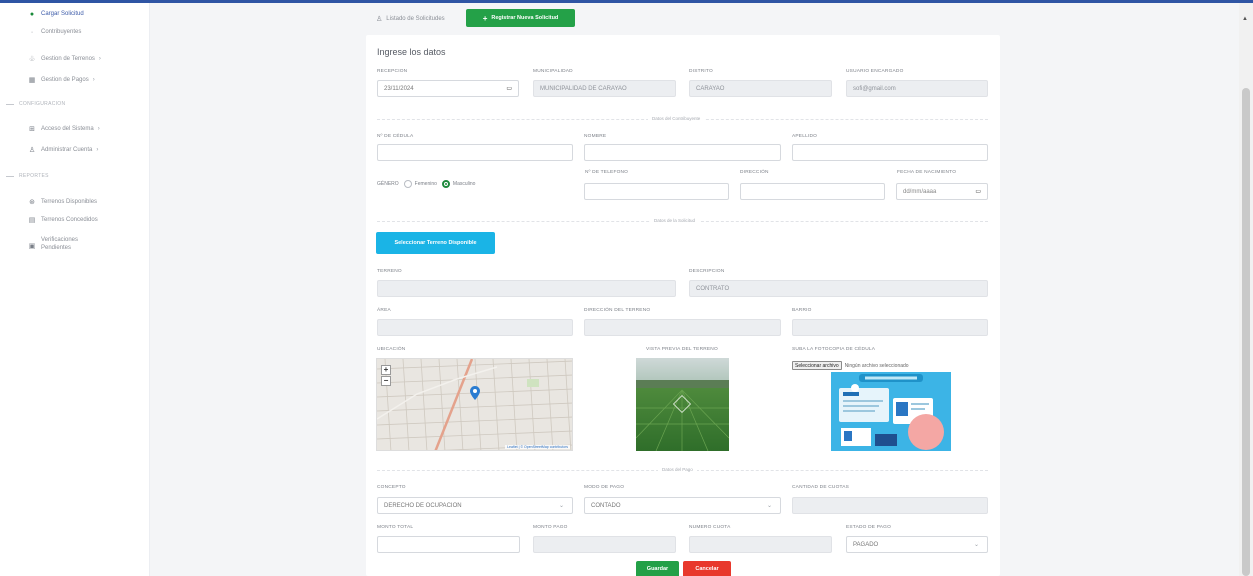 The image size is (1253, 576). What do you see at coordinates (69, 202) in the screenshot?
I see `sidebar-item-label: Terrenos Disponibles` at bounding box center [69, 202].